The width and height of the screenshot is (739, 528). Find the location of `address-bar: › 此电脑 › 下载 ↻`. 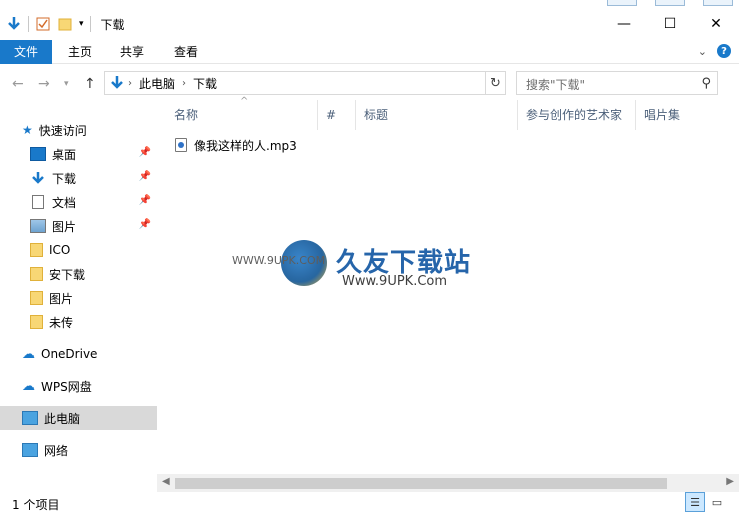

address-bar: › 此电脑 › 下载 ↻ is located at coordinates (305, 83).